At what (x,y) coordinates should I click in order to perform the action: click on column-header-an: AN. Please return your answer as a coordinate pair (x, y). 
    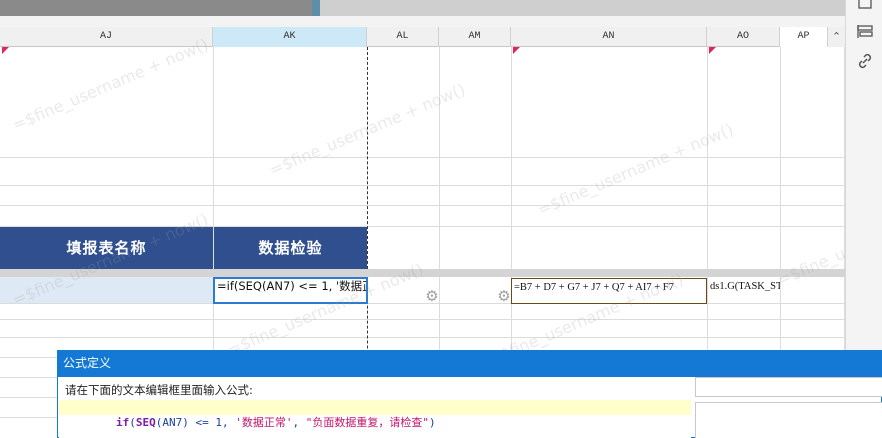
    Looking at the image, I should click on (609, 37).